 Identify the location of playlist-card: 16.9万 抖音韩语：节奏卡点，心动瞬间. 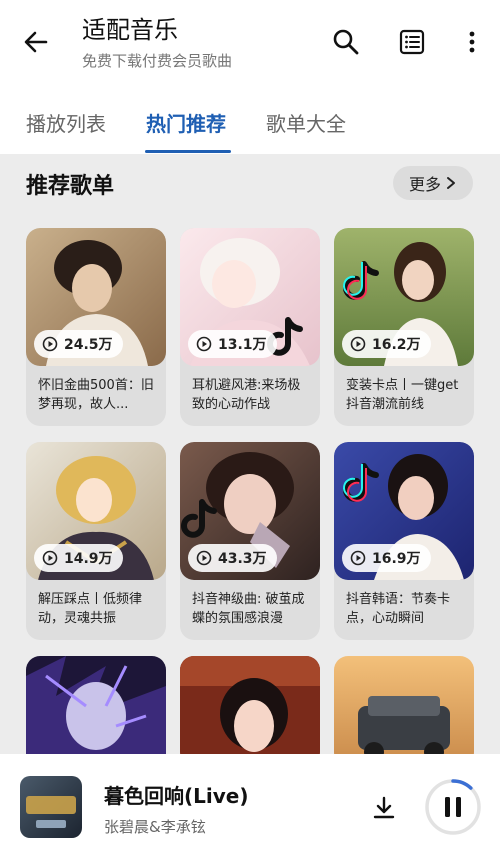
(404, 541).